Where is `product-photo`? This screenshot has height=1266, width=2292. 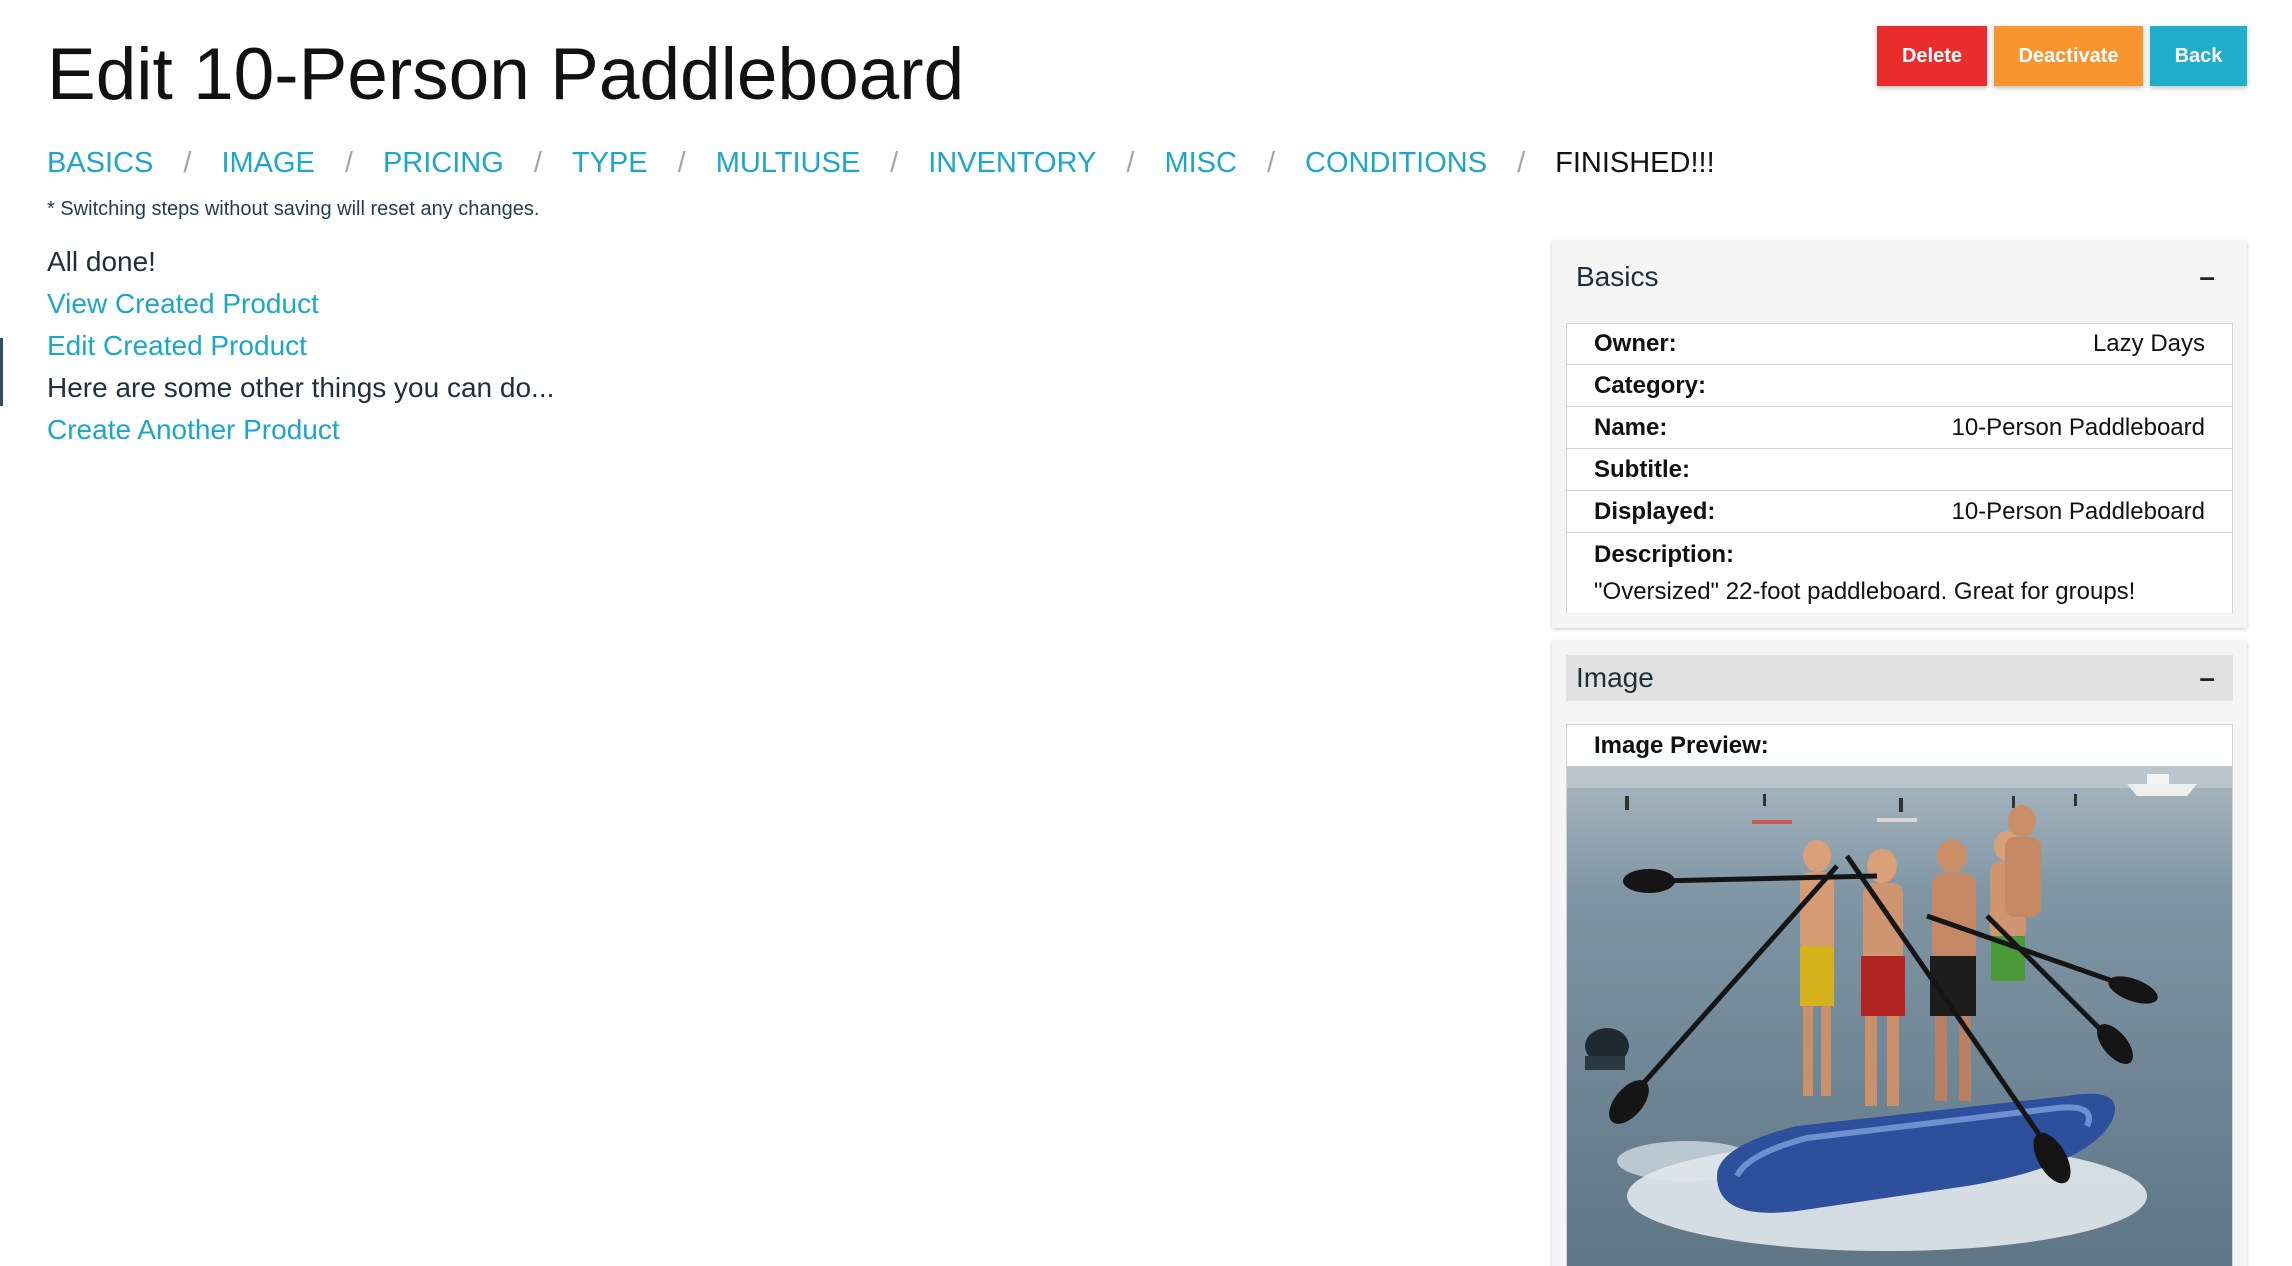
product-photo is located at coordinates (1899, 1016).